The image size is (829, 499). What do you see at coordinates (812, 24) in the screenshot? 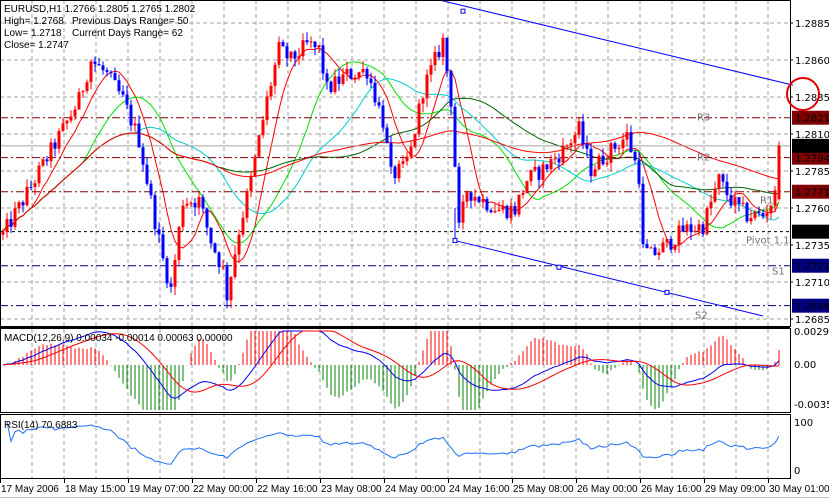
I see `price-tick-label: 1.2885` at bounding box center [812, 24].